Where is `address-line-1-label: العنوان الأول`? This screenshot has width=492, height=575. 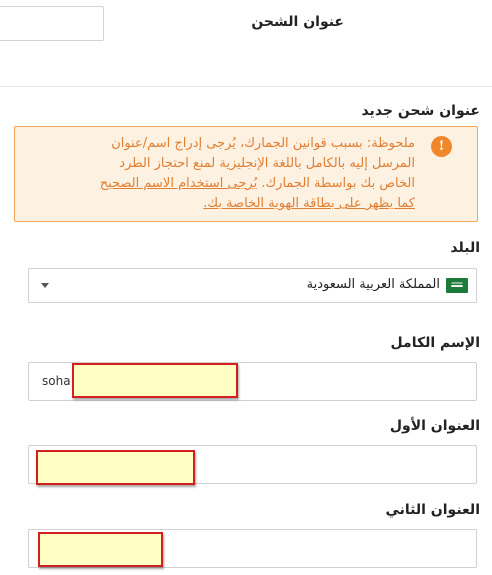 address-line-1-label: العنوان الأول is located at coordinates (434, 426).